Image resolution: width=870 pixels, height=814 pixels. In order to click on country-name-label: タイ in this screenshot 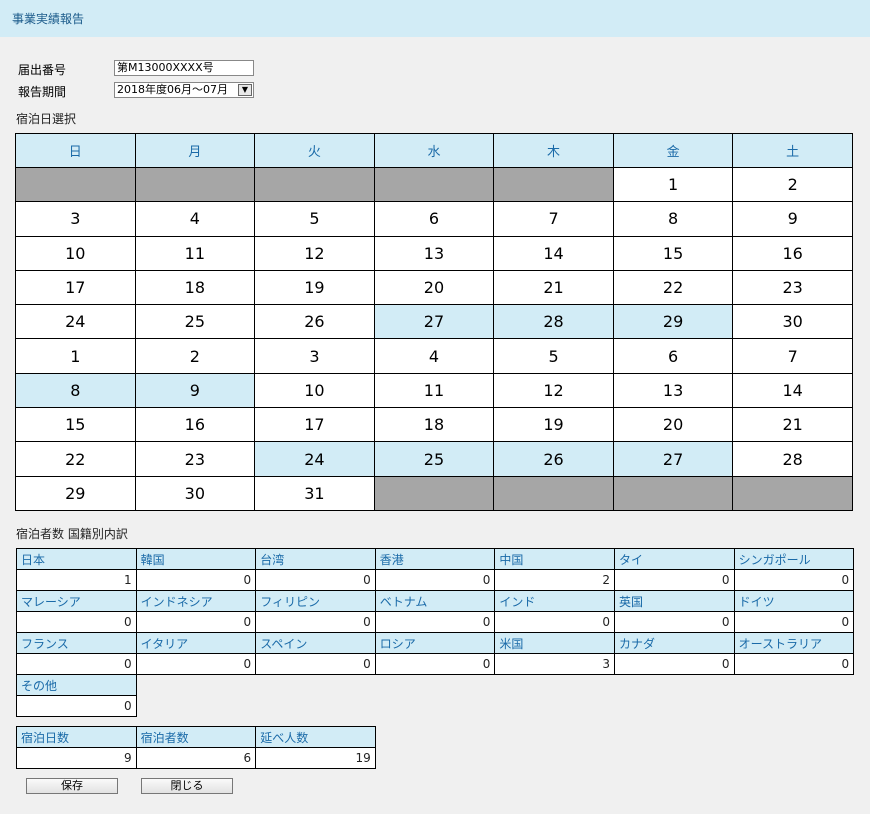, I will do `click(674, 559)`.